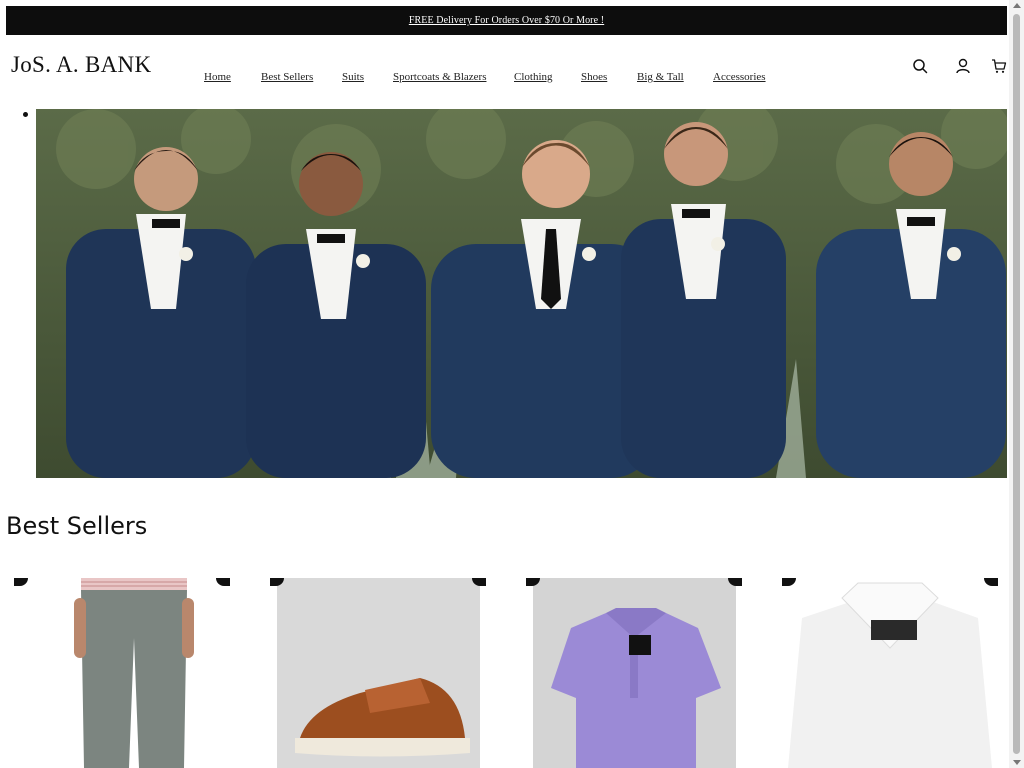 The width and height of the screenshot is (1024, 768). I want to click on search-icon, so click(920, 66).